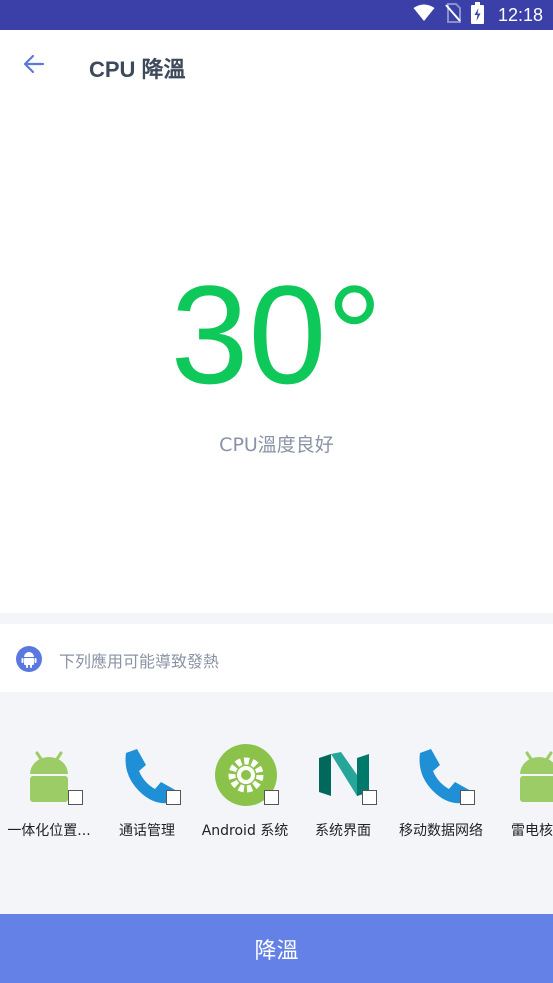 The height and width of the screenshot is (983, 553). Describe the element at coordinates (276, 618) in the screenshot. I see `section-divider` at that location.